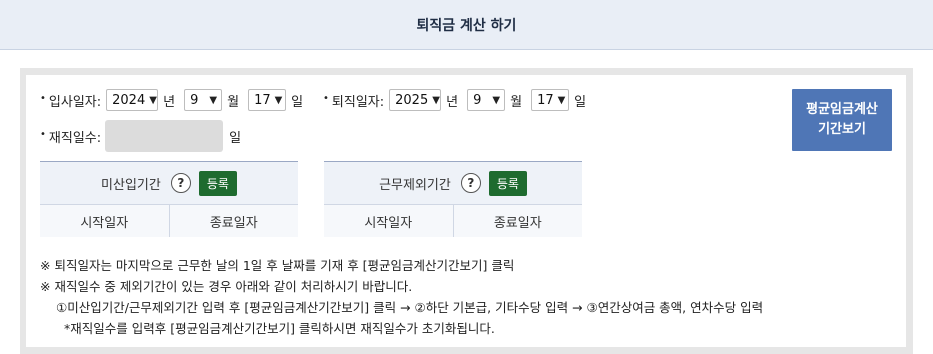 Image resolution: width=933 pixels, height=354 pixels. Describe the element at coordinates (517, 221) in the screenshot. I see `excluded-end-date-label: 종료일자` at that location.